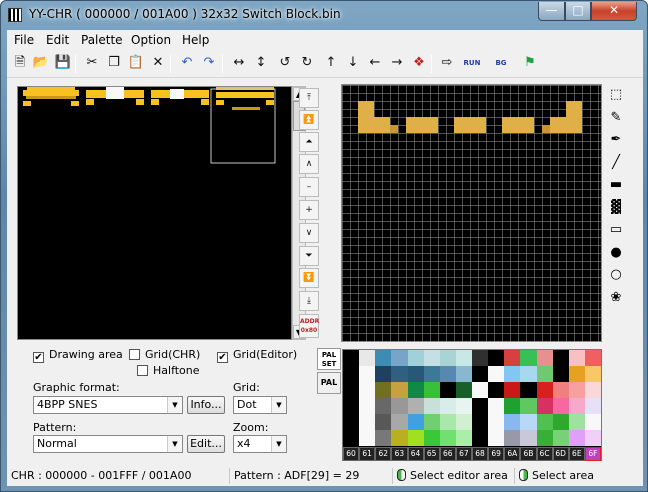  What do you see at coordinates (578, 11) in the screenshot?
I see `maximize-button: □` at bounding box center [578, 11].